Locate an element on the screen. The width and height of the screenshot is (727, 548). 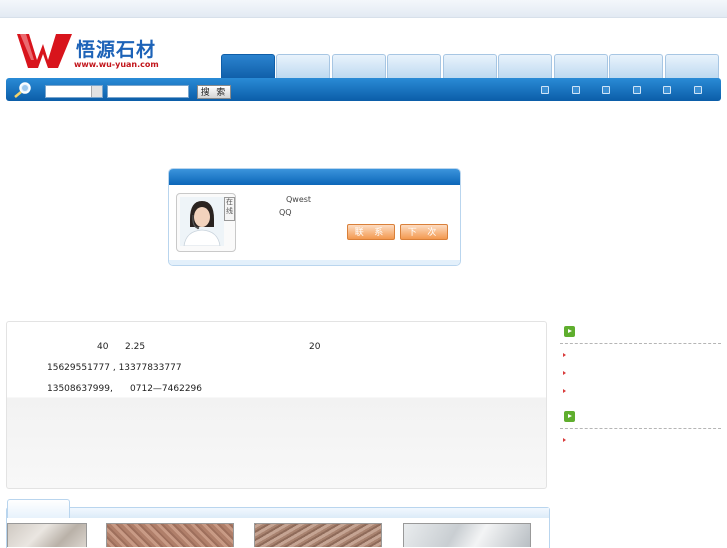
info-phone-line: 15629551777 , 13377833777 is located at coordinates (114, 368).